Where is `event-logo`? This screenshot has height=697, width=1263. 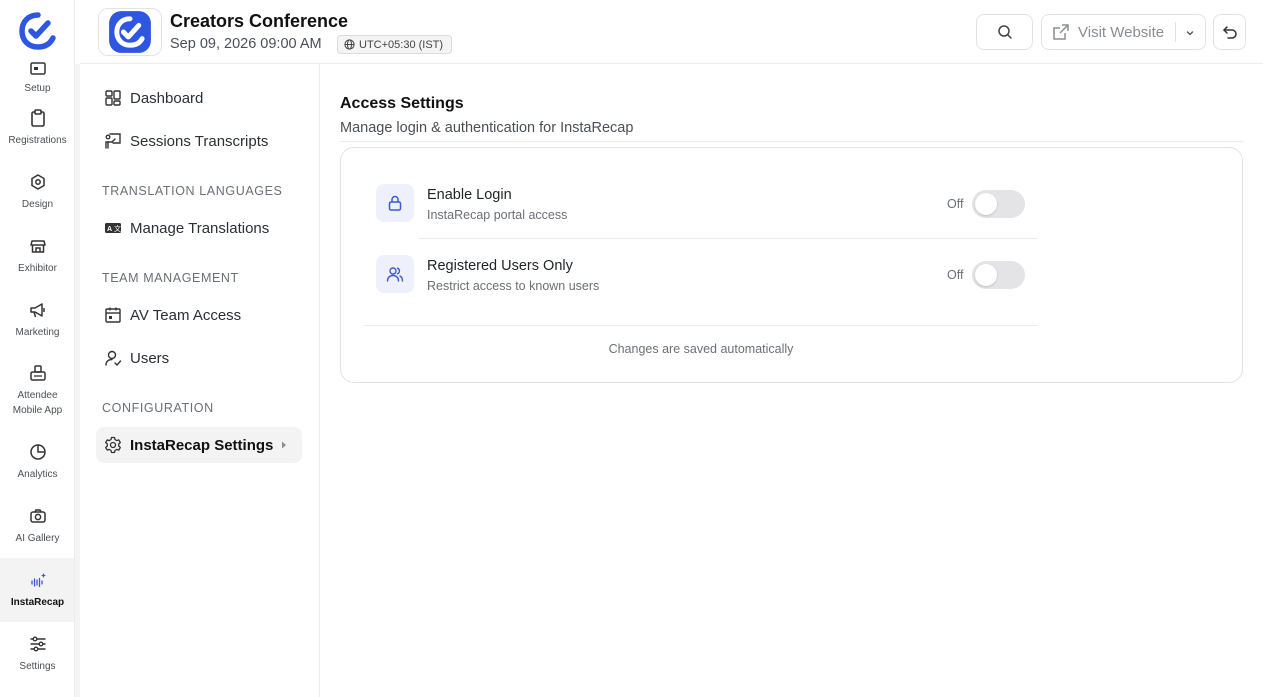
event-logo is located at coordinates (130, 32).